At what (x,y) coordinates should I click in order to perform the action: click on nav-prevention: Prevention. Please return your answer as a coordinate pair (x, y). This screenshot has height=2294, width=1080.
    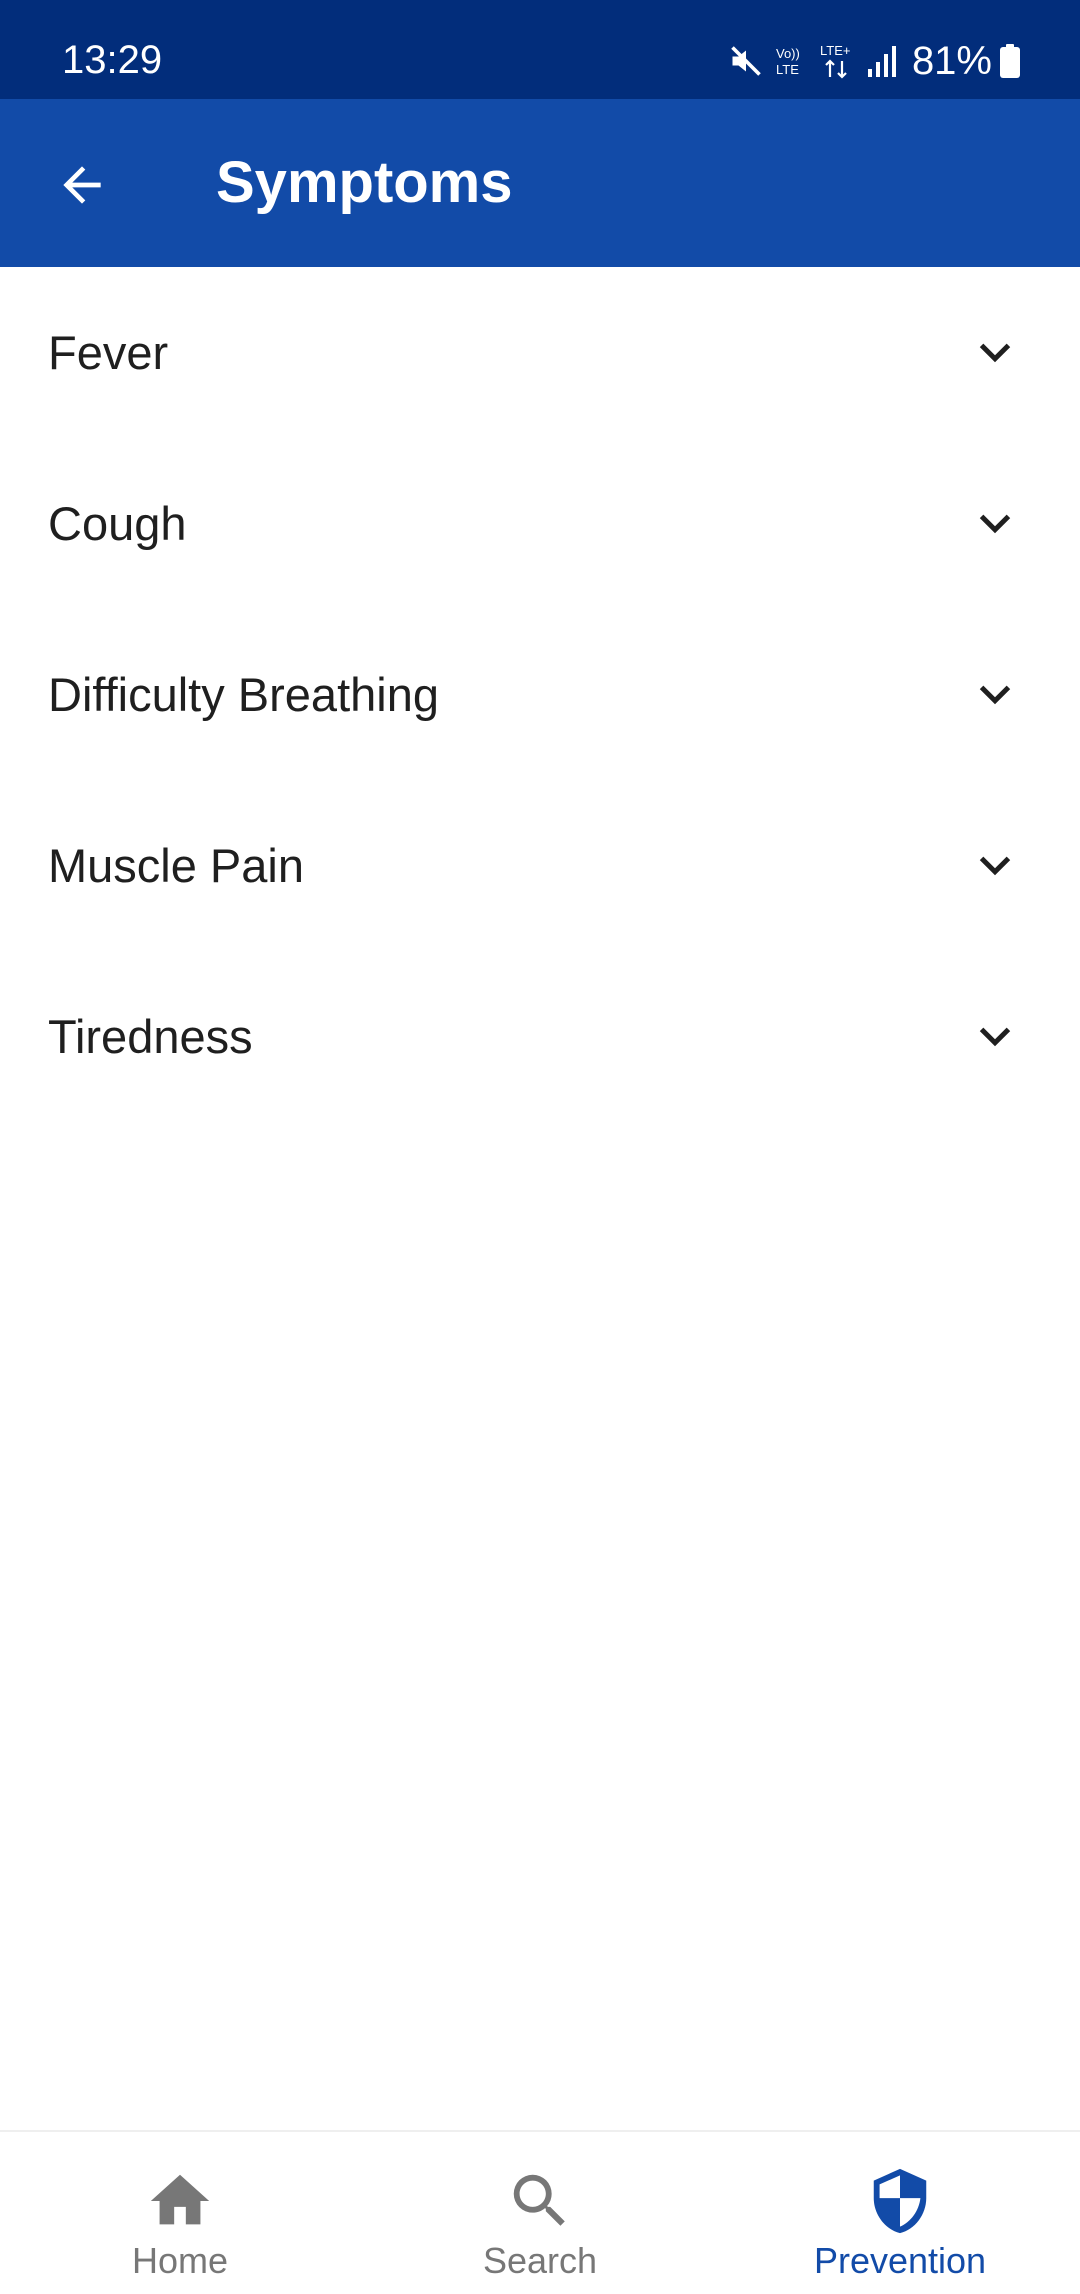
    Looking at the image, I should click on (900, 2213).